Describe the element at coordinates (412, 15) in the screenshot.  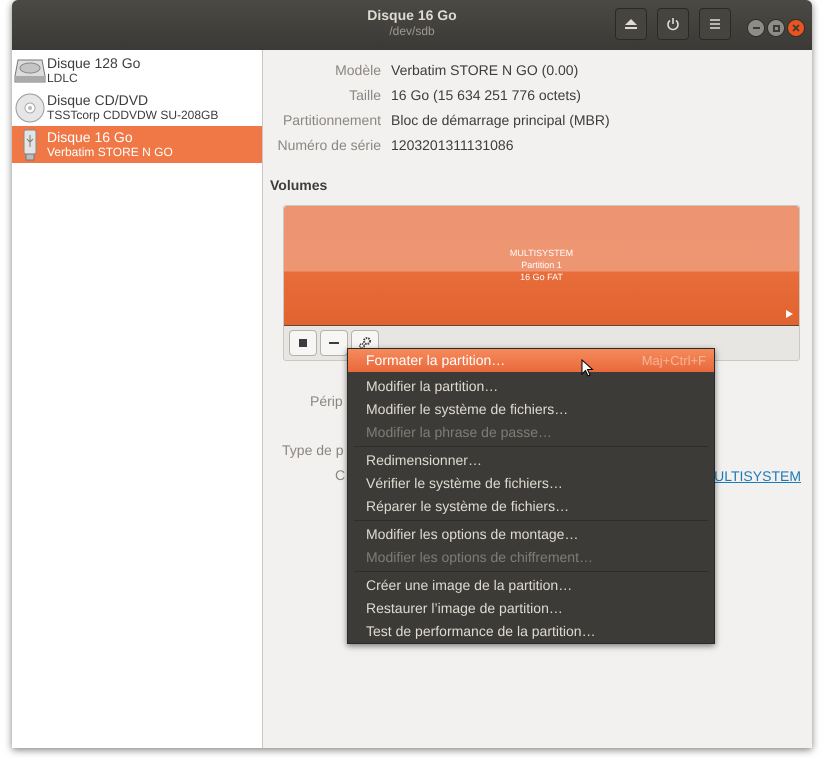
I see `window-title: Disque 16 Go` at that location.